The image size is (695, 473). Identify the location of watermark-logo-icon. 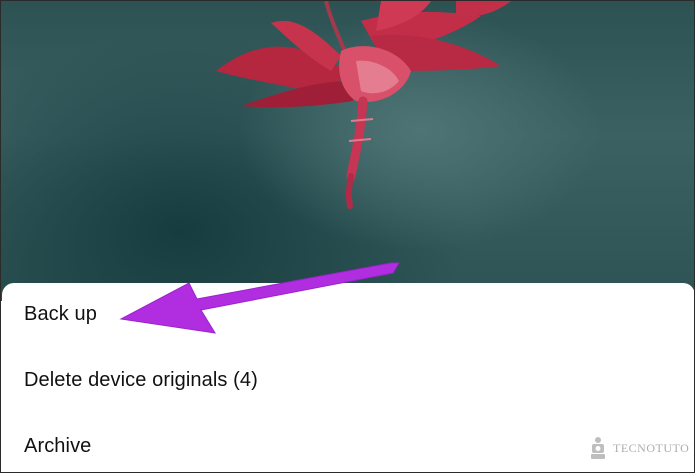
(598, 448).